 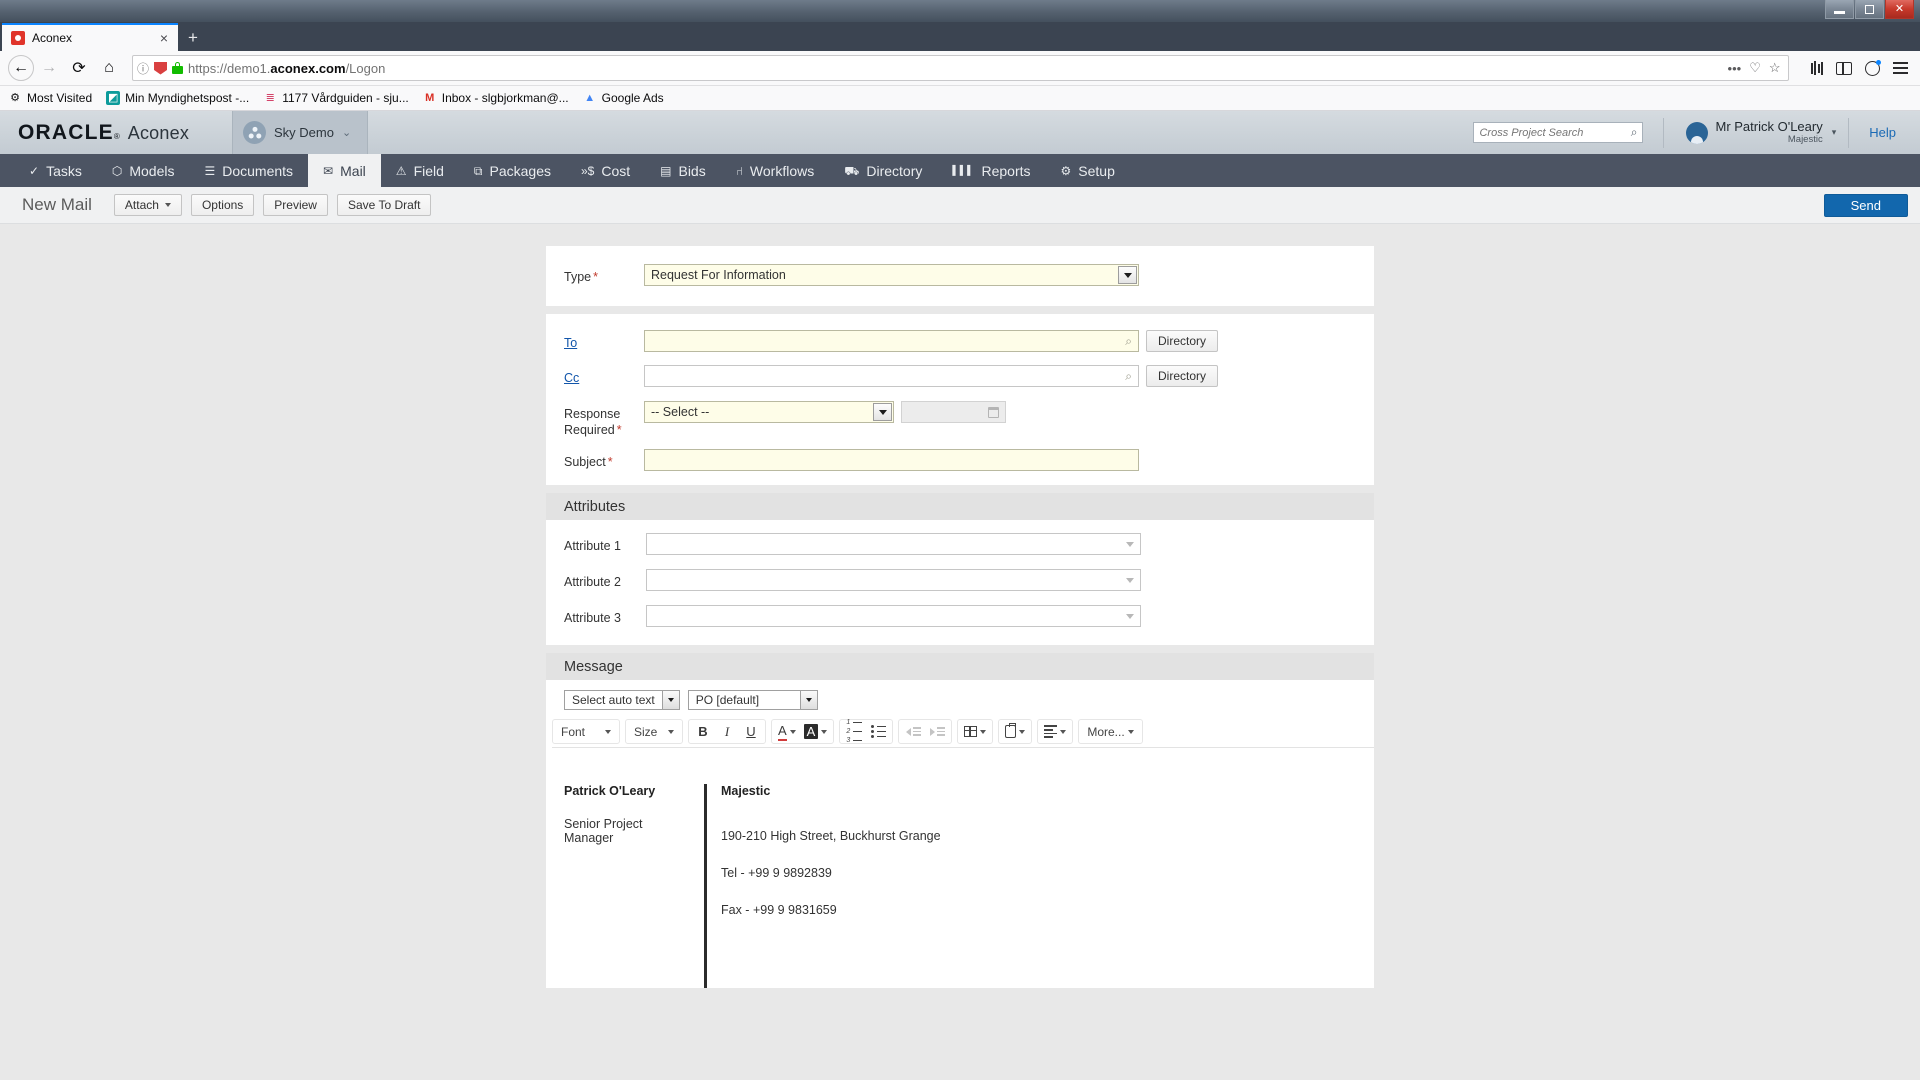 What do you see at coordinates (891, 275) in the screenshot?
I see `type-select: Request For Information` at bounding box center [891, 275].